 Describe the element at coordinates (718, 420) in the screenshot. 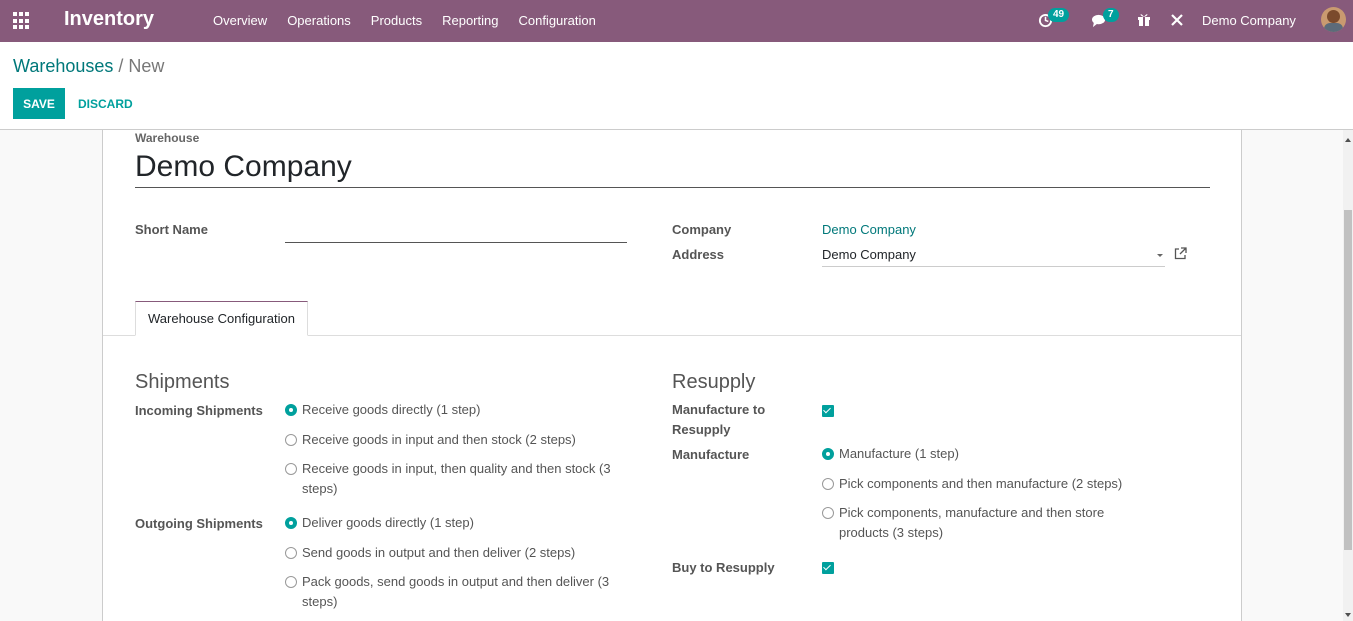

I see `manufacture-to-resupply-label: Manufacture to Resupply` at that location.